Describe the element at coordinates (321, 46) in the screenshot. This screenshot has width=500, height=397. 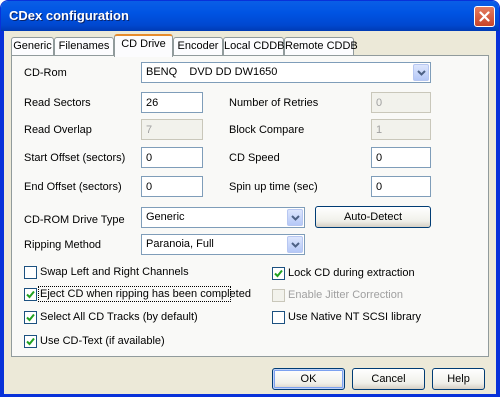
I see `tab-remote-cddb: Remote CDDB` at that location.